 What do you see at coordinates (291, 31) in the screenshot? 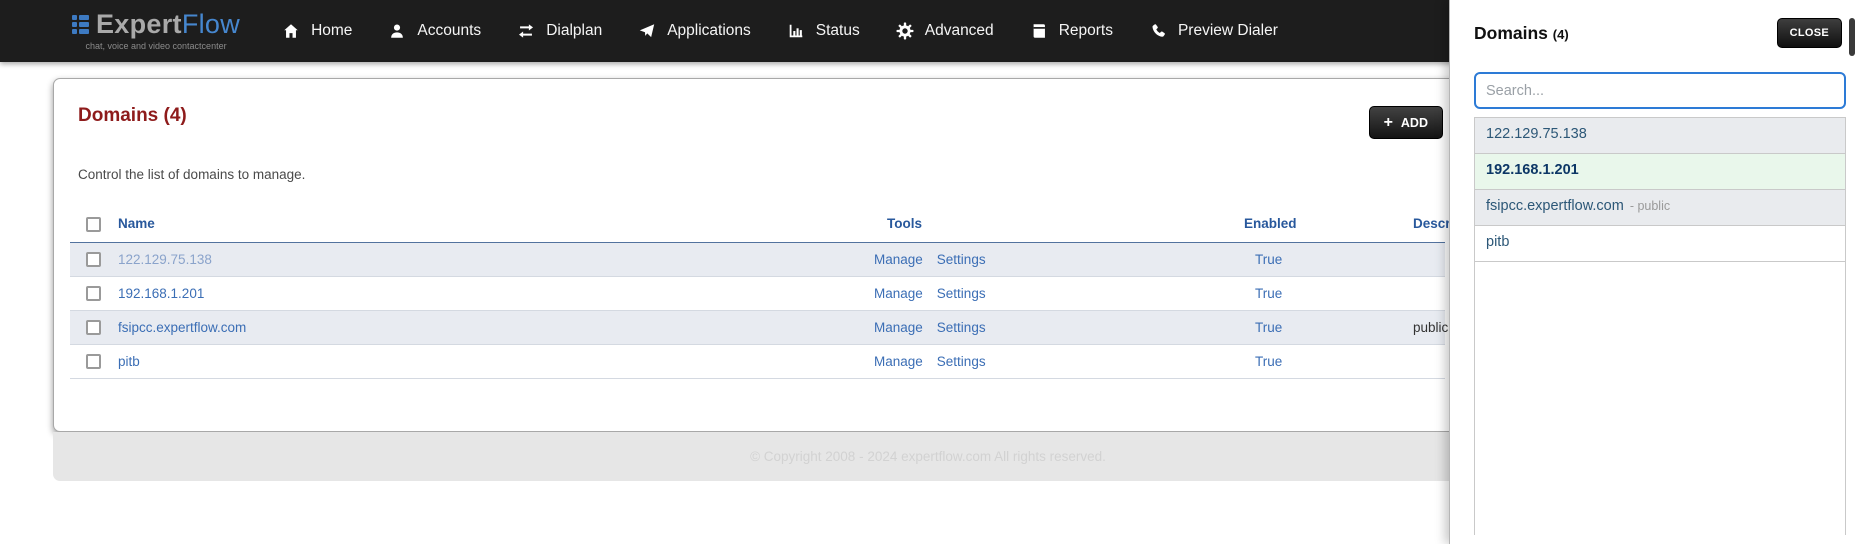
I see `home-icon` at bounding box center [291, 31].